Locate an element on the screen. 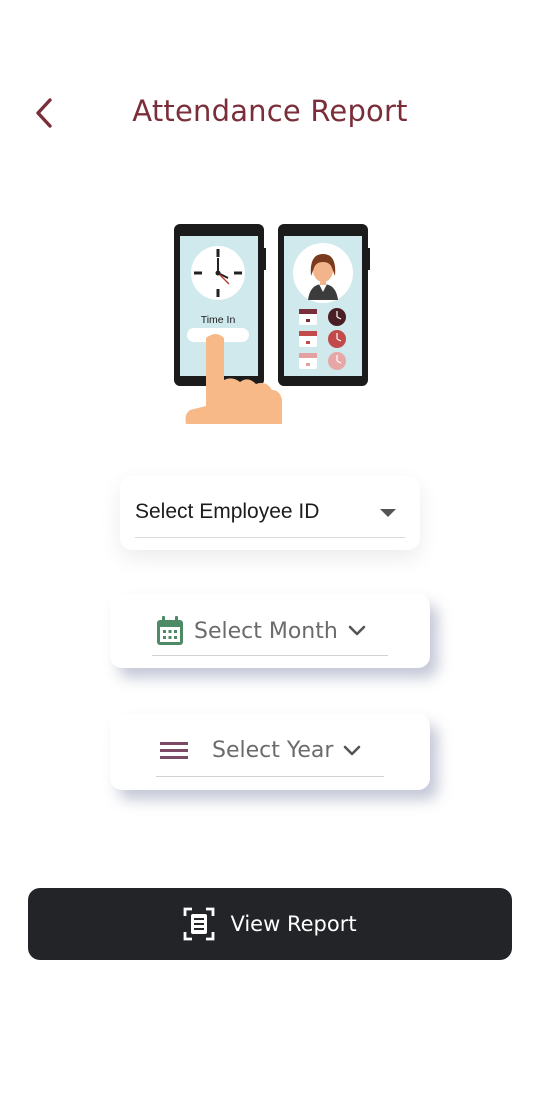 The height and width of the screenshot is (1098, 540). list-lines-icon is located at coordinates (174, 750).